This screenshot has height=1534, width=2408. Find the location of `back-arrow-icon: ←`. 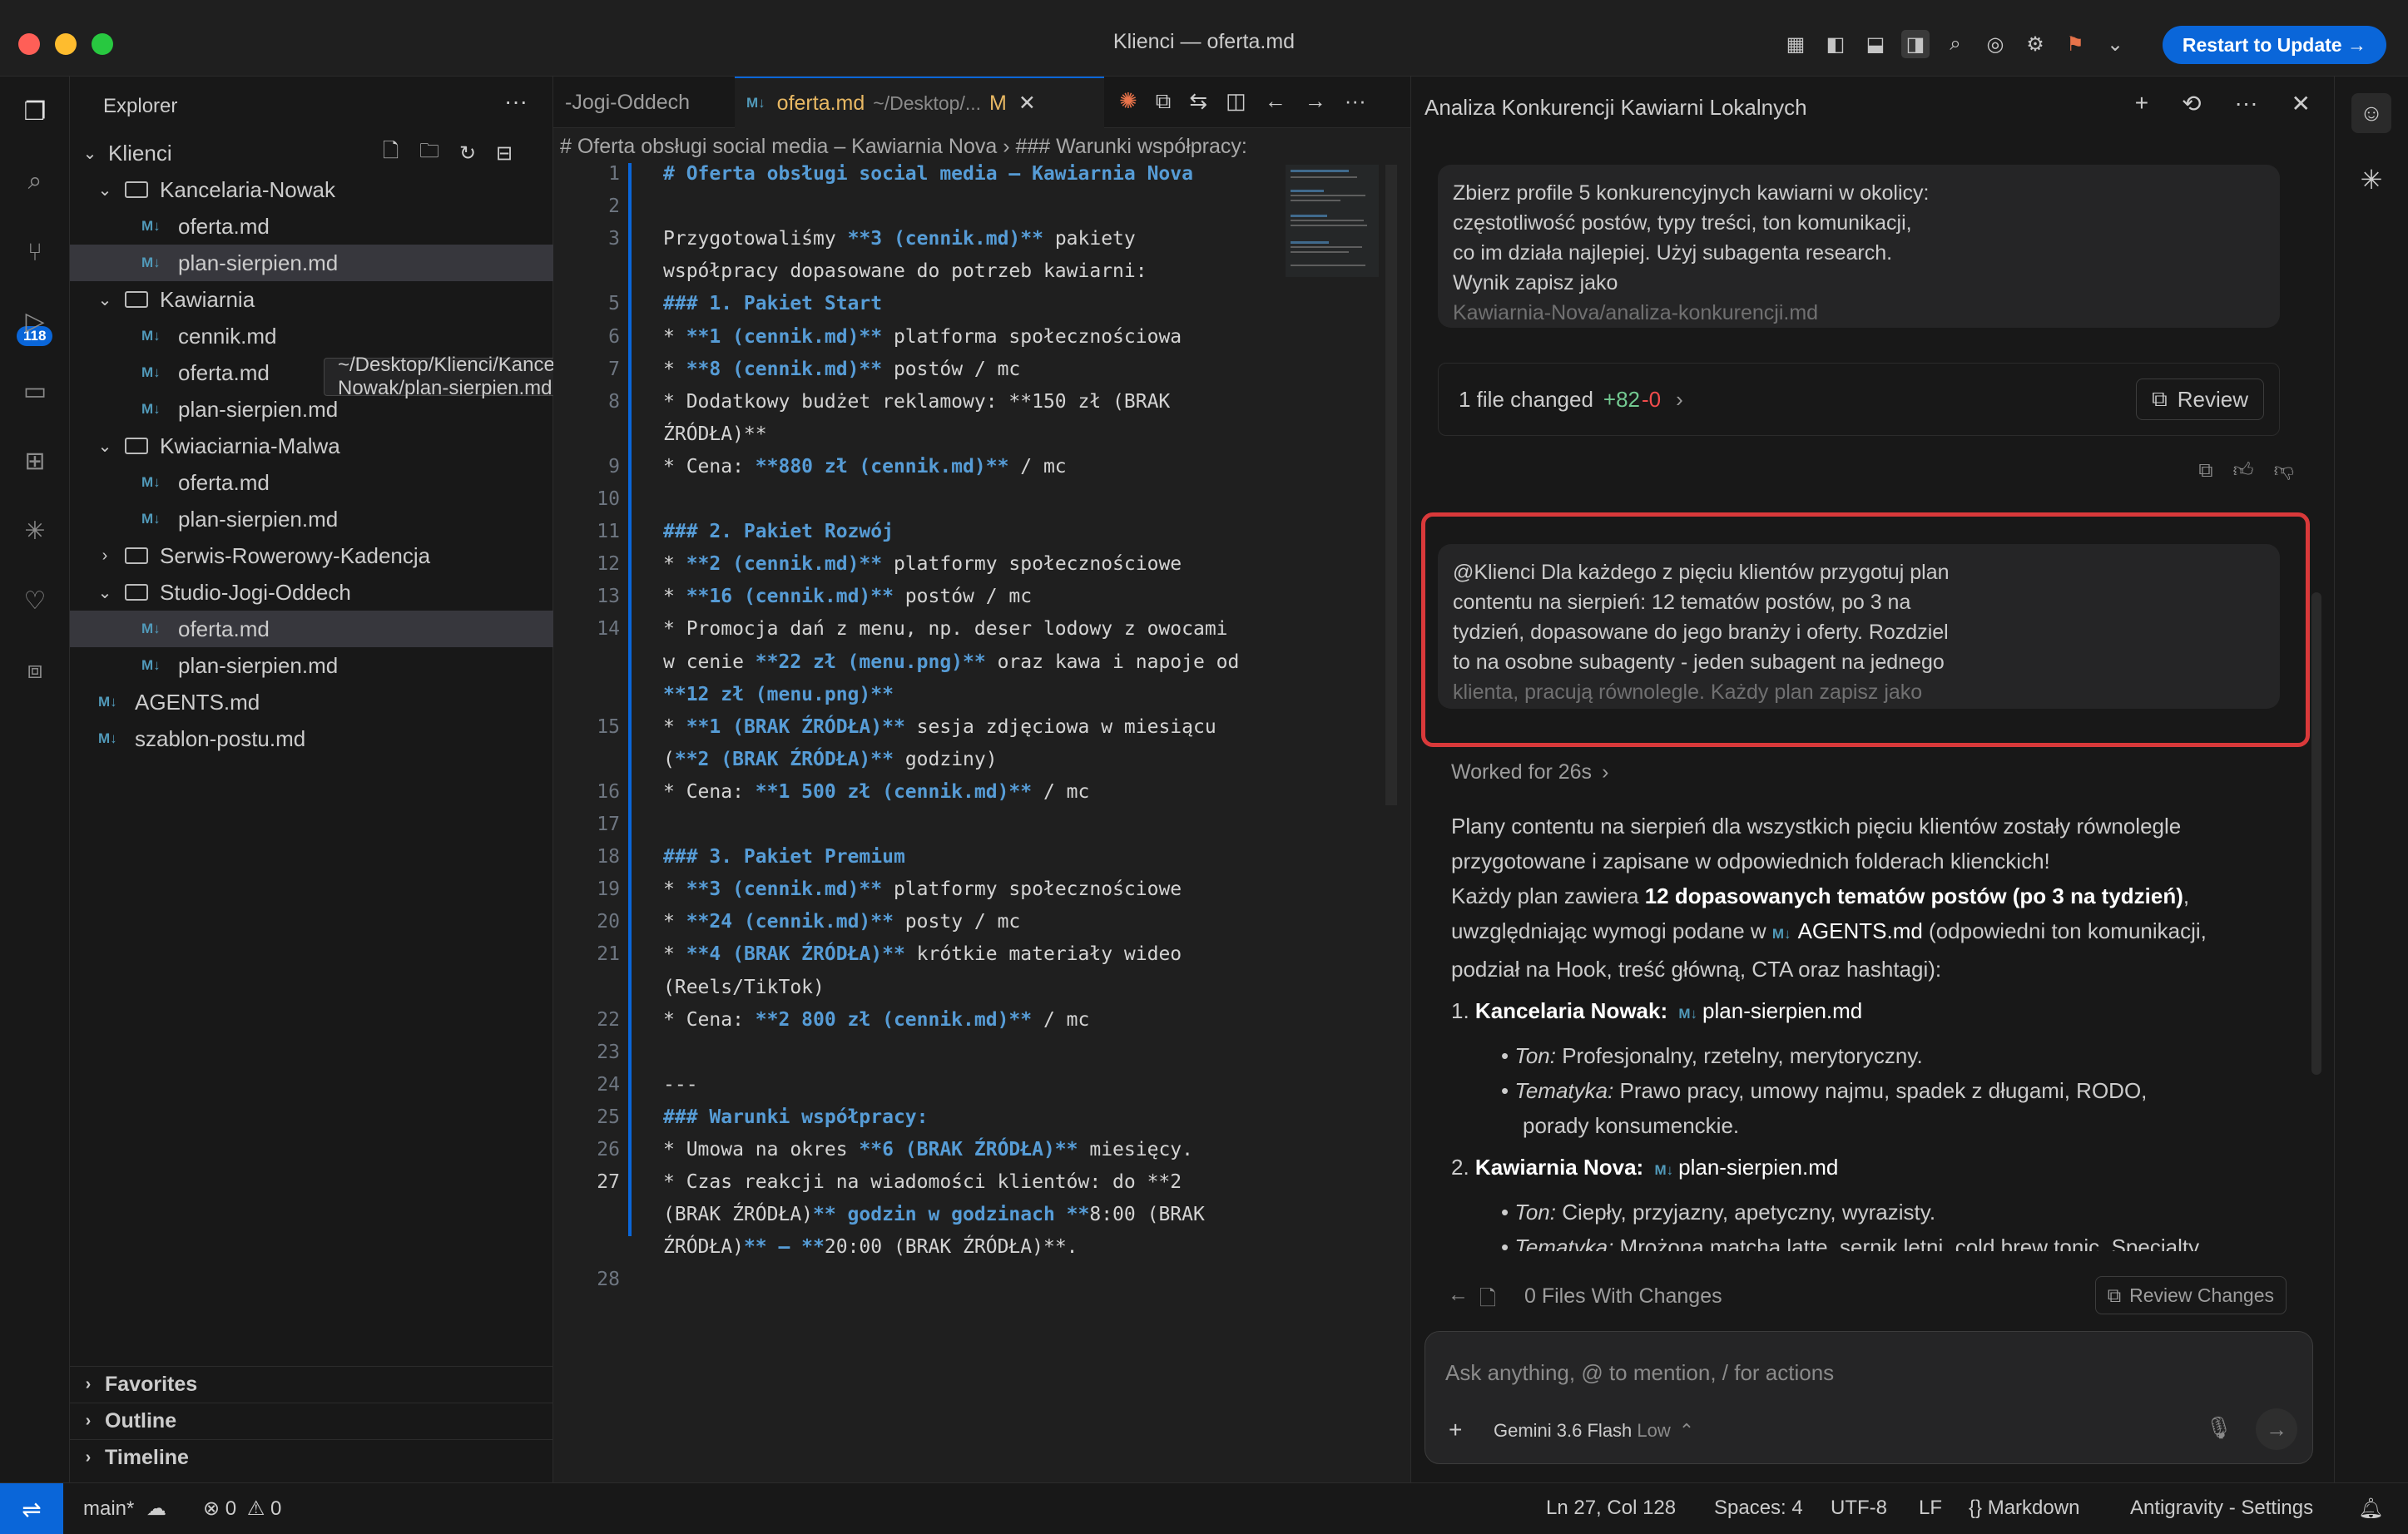

back-arrow-icon: ← is located at coordinates (1458, 1295).